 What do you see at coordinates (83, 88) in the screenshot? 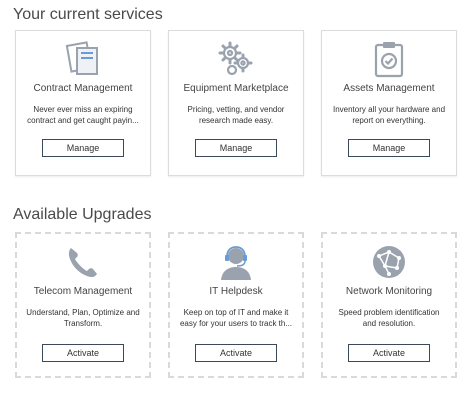
I see `card-title: Contract Management` at bounding box center [83, 88].